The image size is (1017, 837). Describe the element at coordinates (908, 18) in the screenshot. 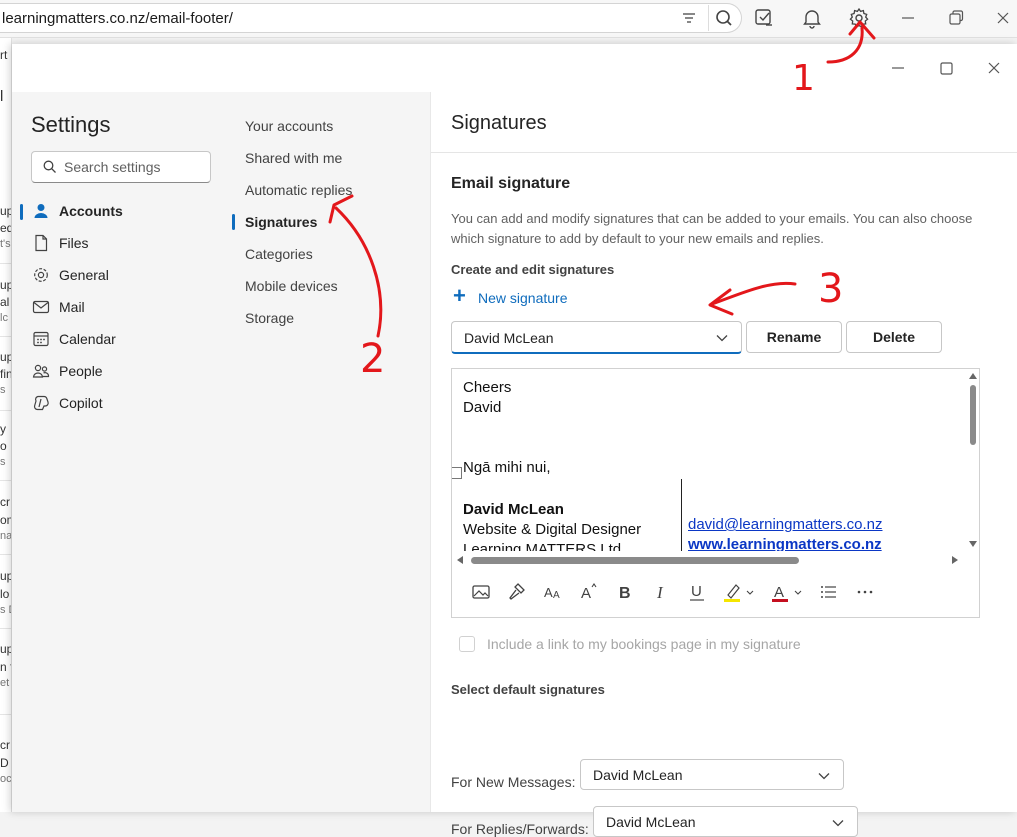

I see `minimize-icon` at that location.